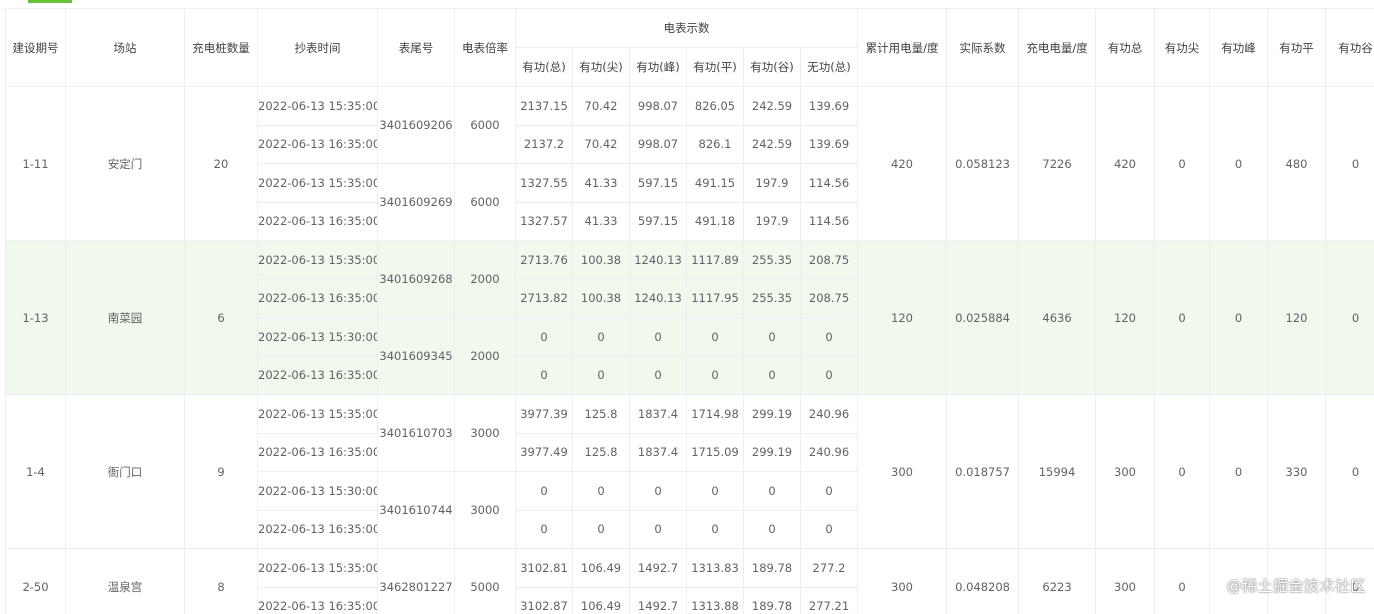  I want to click on cell-active-flat: 491.15, so click(715, 183).